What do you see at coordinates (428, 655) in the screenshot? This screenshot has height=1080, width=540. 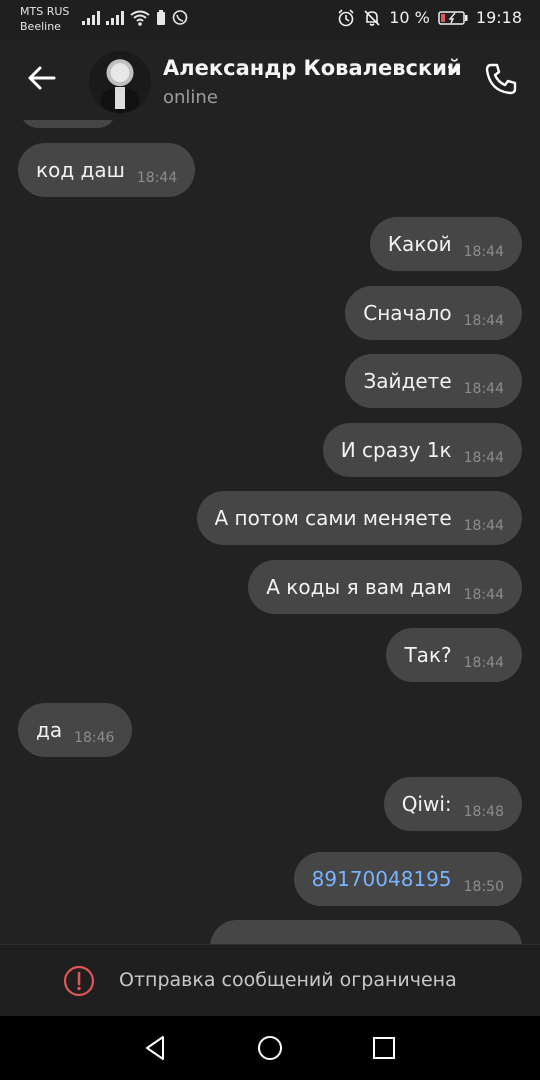 I see `message-text: Так?` at bounding box center [428, 655].